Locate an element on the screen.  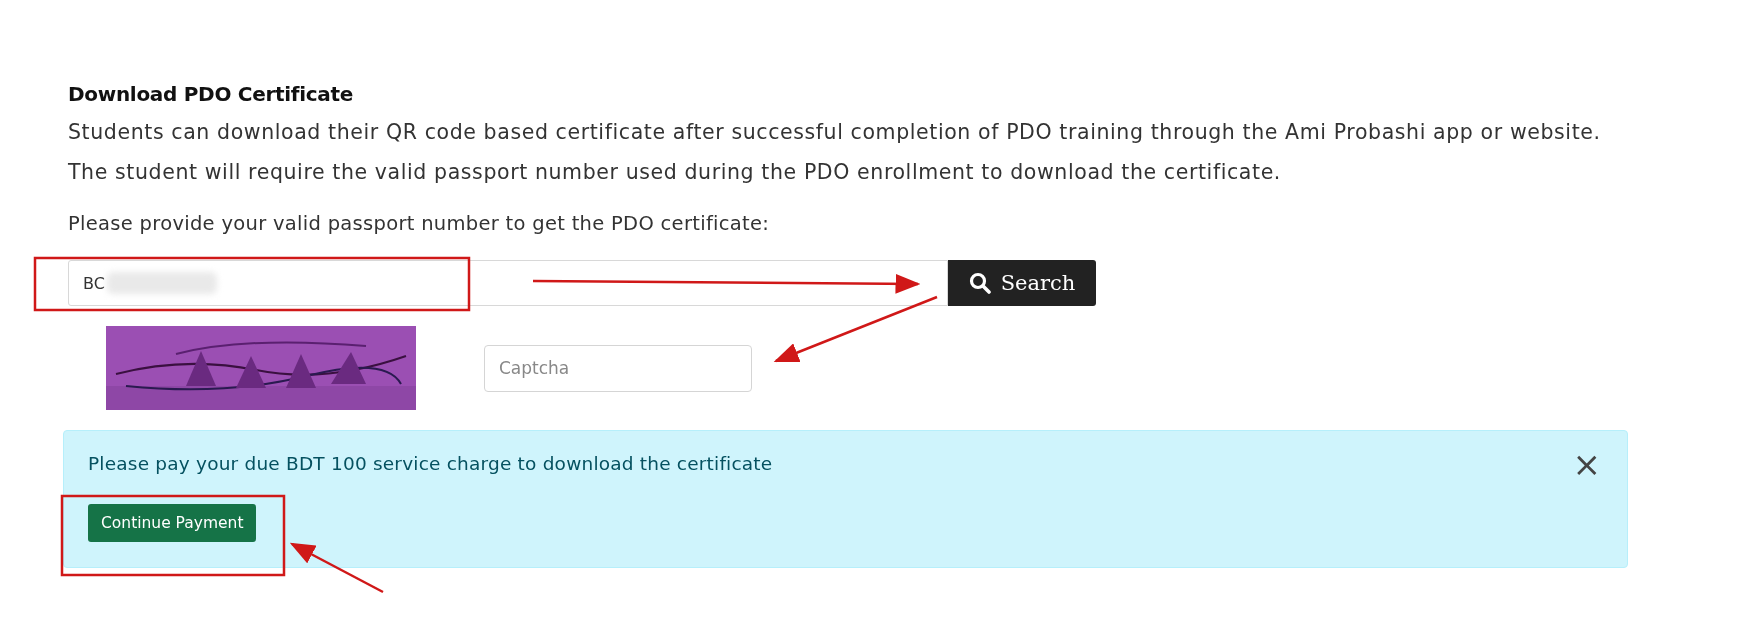
section-title: Download PDO Certificate is located at coordinates (211, 94).